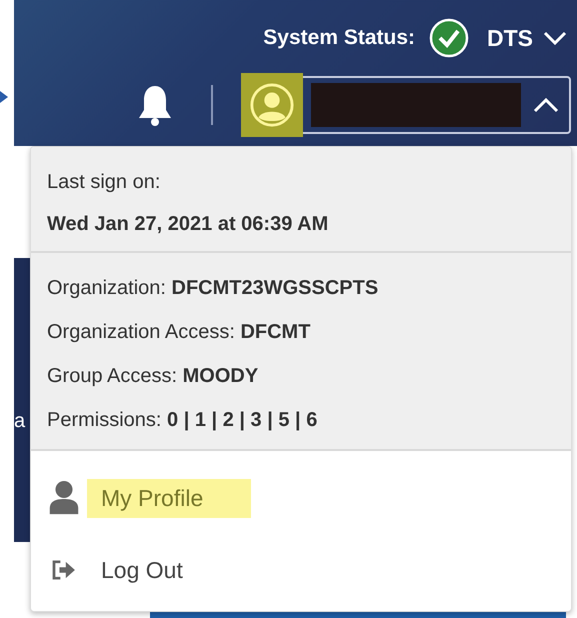  What do you see at coordinates (169, 498) in the screenshot?
I see `menu-link: My Profile` at bounding box center [169, 498].